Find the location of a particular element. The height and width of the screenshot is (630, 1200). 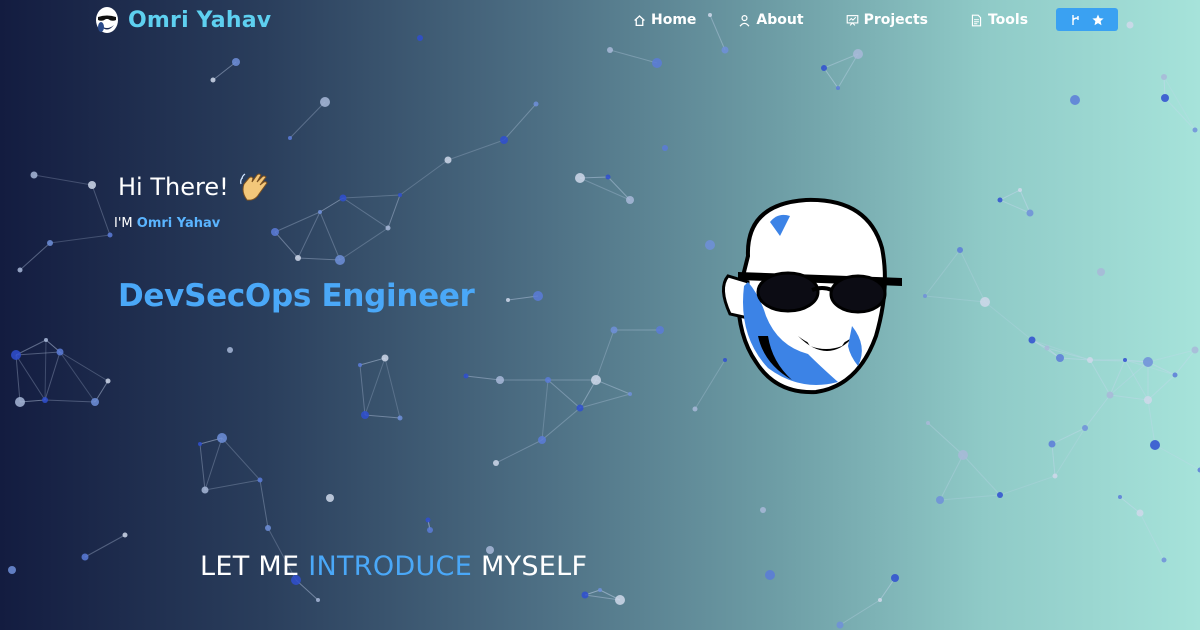

intro-highlight: INTRODUCE is located at coordinates (390, 566).